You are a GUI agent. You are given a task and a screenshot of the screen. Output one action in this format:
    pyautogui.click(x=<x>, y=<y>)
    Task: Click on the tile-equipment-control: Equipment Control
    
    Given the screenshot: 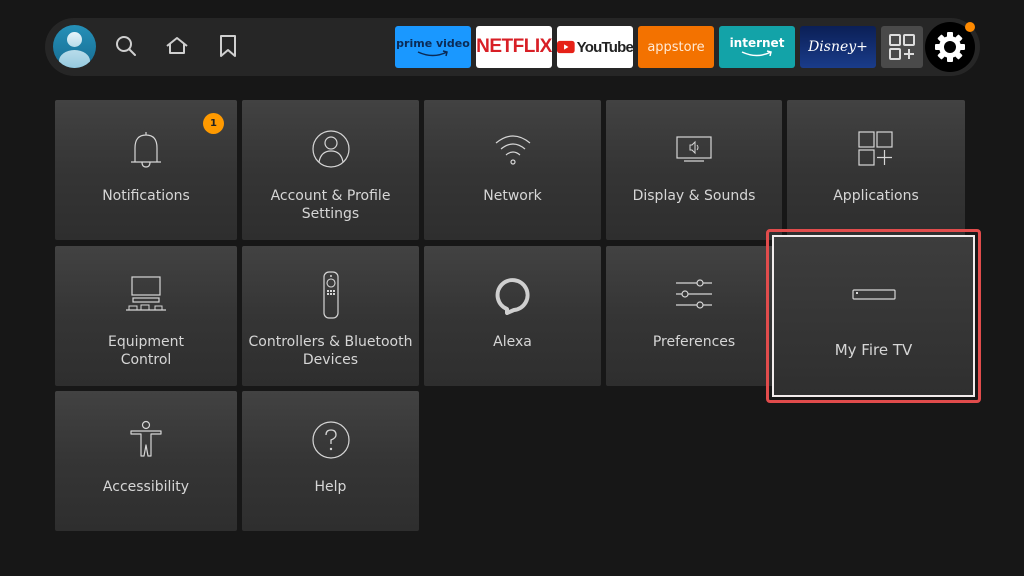 What is the action you would take?
    pyautogui.click(x=146, y=316)
    